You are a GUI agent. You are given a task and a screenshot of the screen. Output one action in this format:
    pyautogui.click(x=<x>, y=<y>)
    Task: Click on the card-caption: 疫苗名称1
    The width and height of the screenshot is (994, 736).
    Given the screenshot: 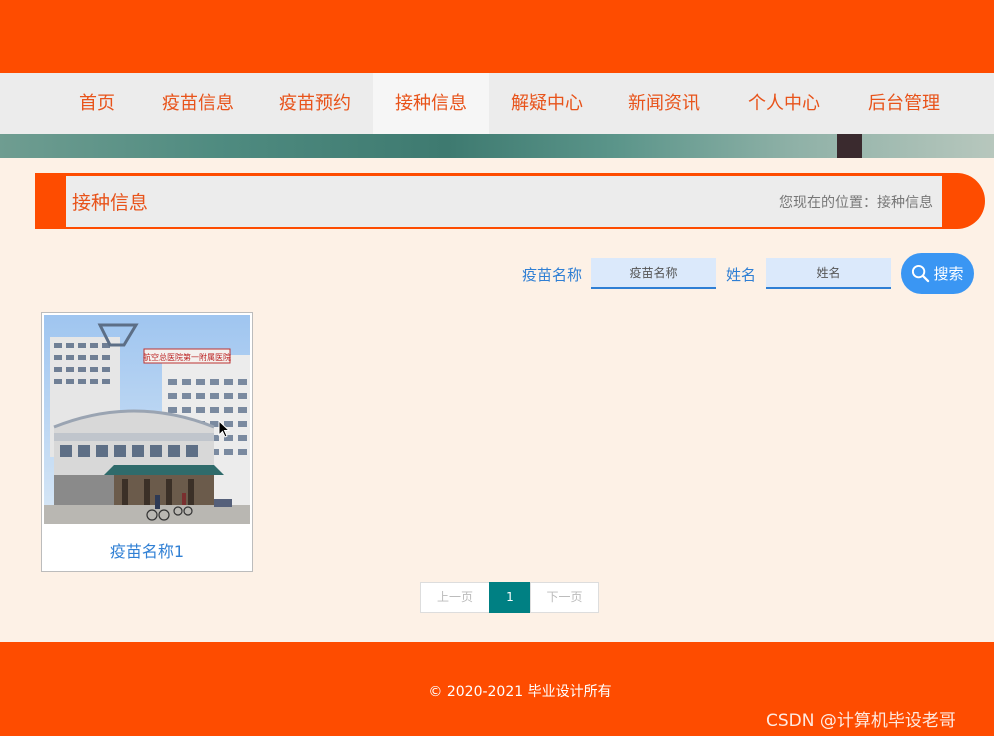 What is the action you would take?
    pyautogui.click(x=147, y=550)
    